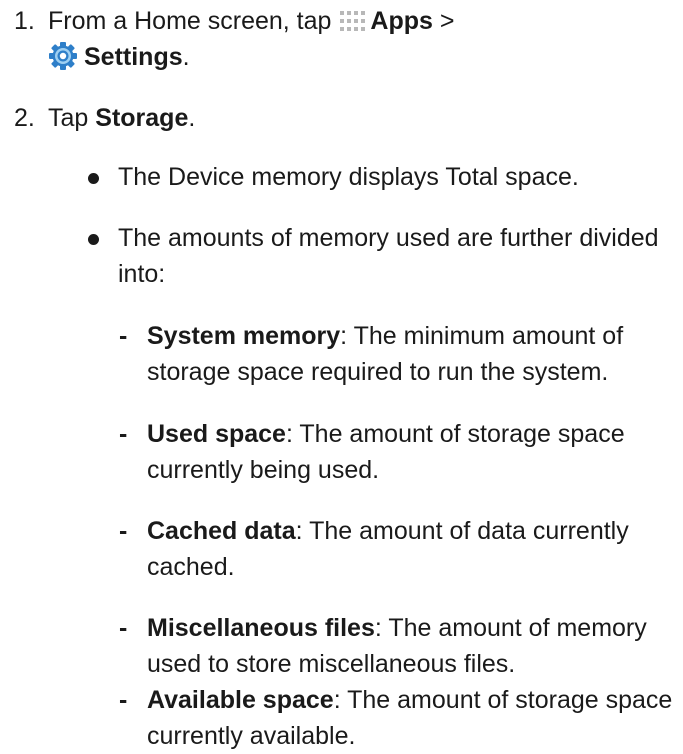 This screenshot has height=754, width=683. I want to click on apps-label: Apps, so click(401, 21).